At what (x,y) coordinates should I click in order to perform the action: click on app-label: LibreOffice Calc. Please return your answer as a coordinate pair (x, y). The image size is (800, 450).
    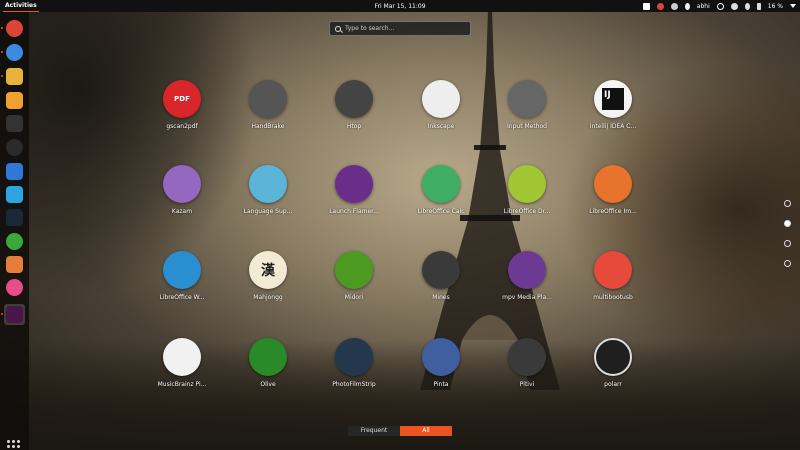
    Looking at the image, I should click on (441, 211).